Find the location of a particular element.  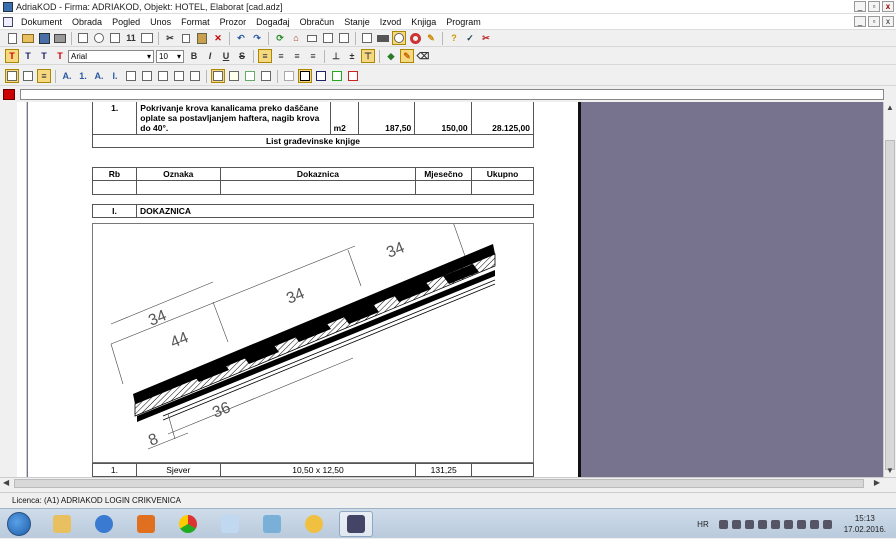

menu-prozor: Prozor is located at coordinates (233, 22).